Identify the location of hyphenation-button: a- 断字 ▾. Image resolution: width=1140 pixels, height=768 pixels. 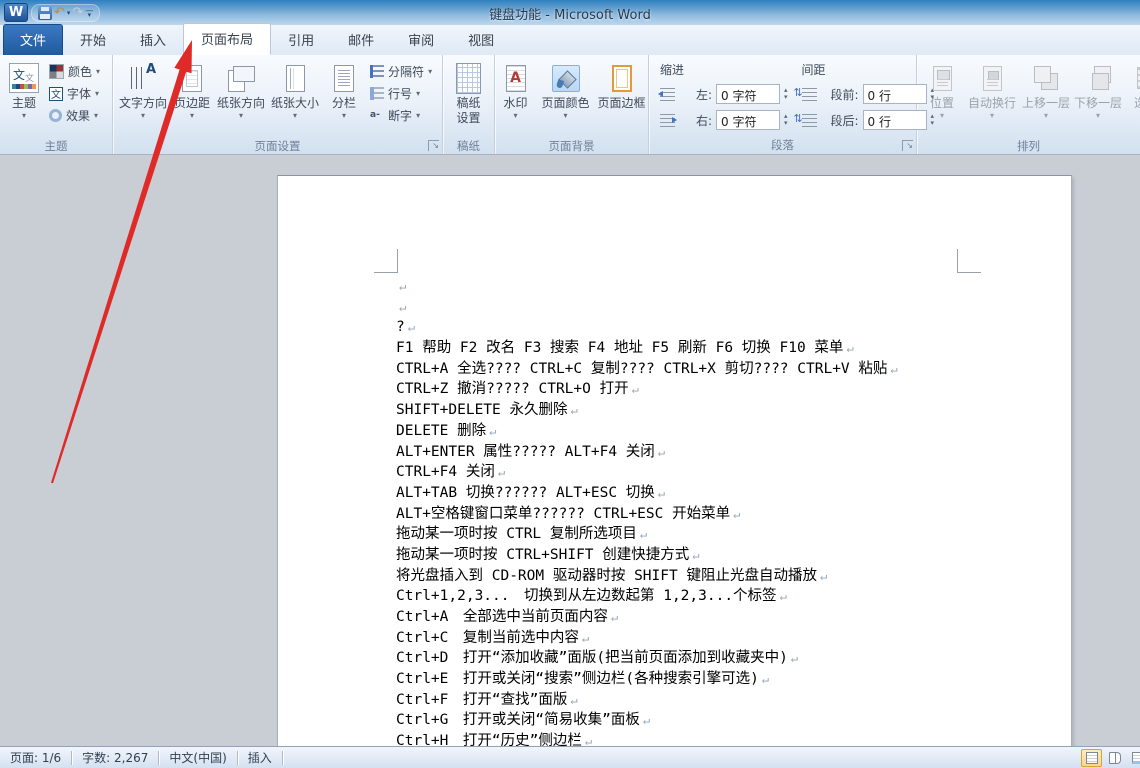
(401, 115).